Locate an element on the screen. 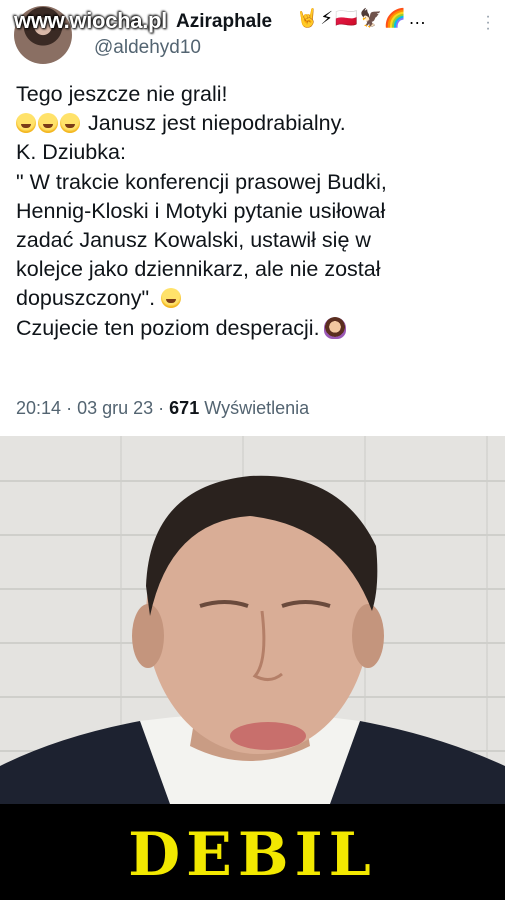 Image resolution: width=505 pixels, height=900 pixels. tweet-line: dopuszczony". is located at coordinates (255, 298).